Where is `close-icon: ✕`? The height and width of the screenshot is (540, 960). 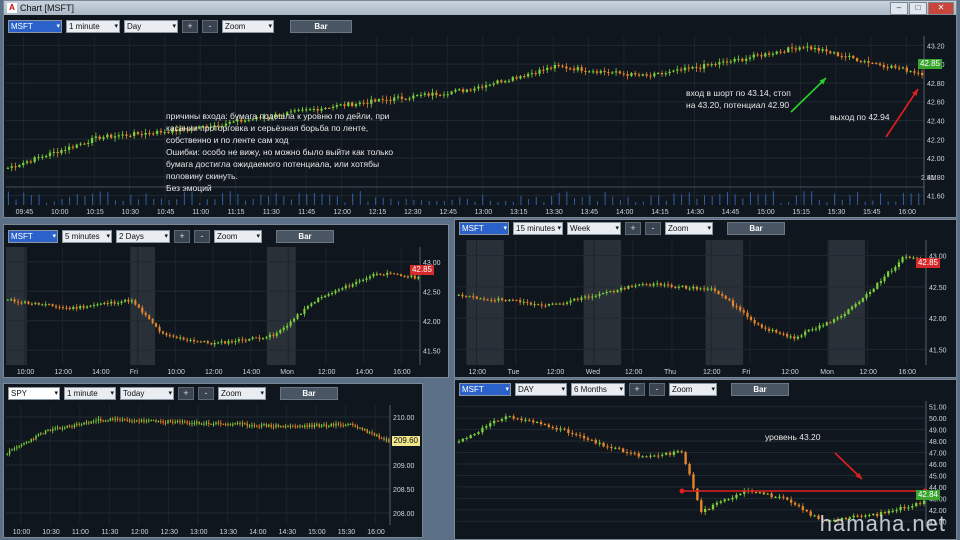
close-icon: ✕ is located at coordinates (941, 8).